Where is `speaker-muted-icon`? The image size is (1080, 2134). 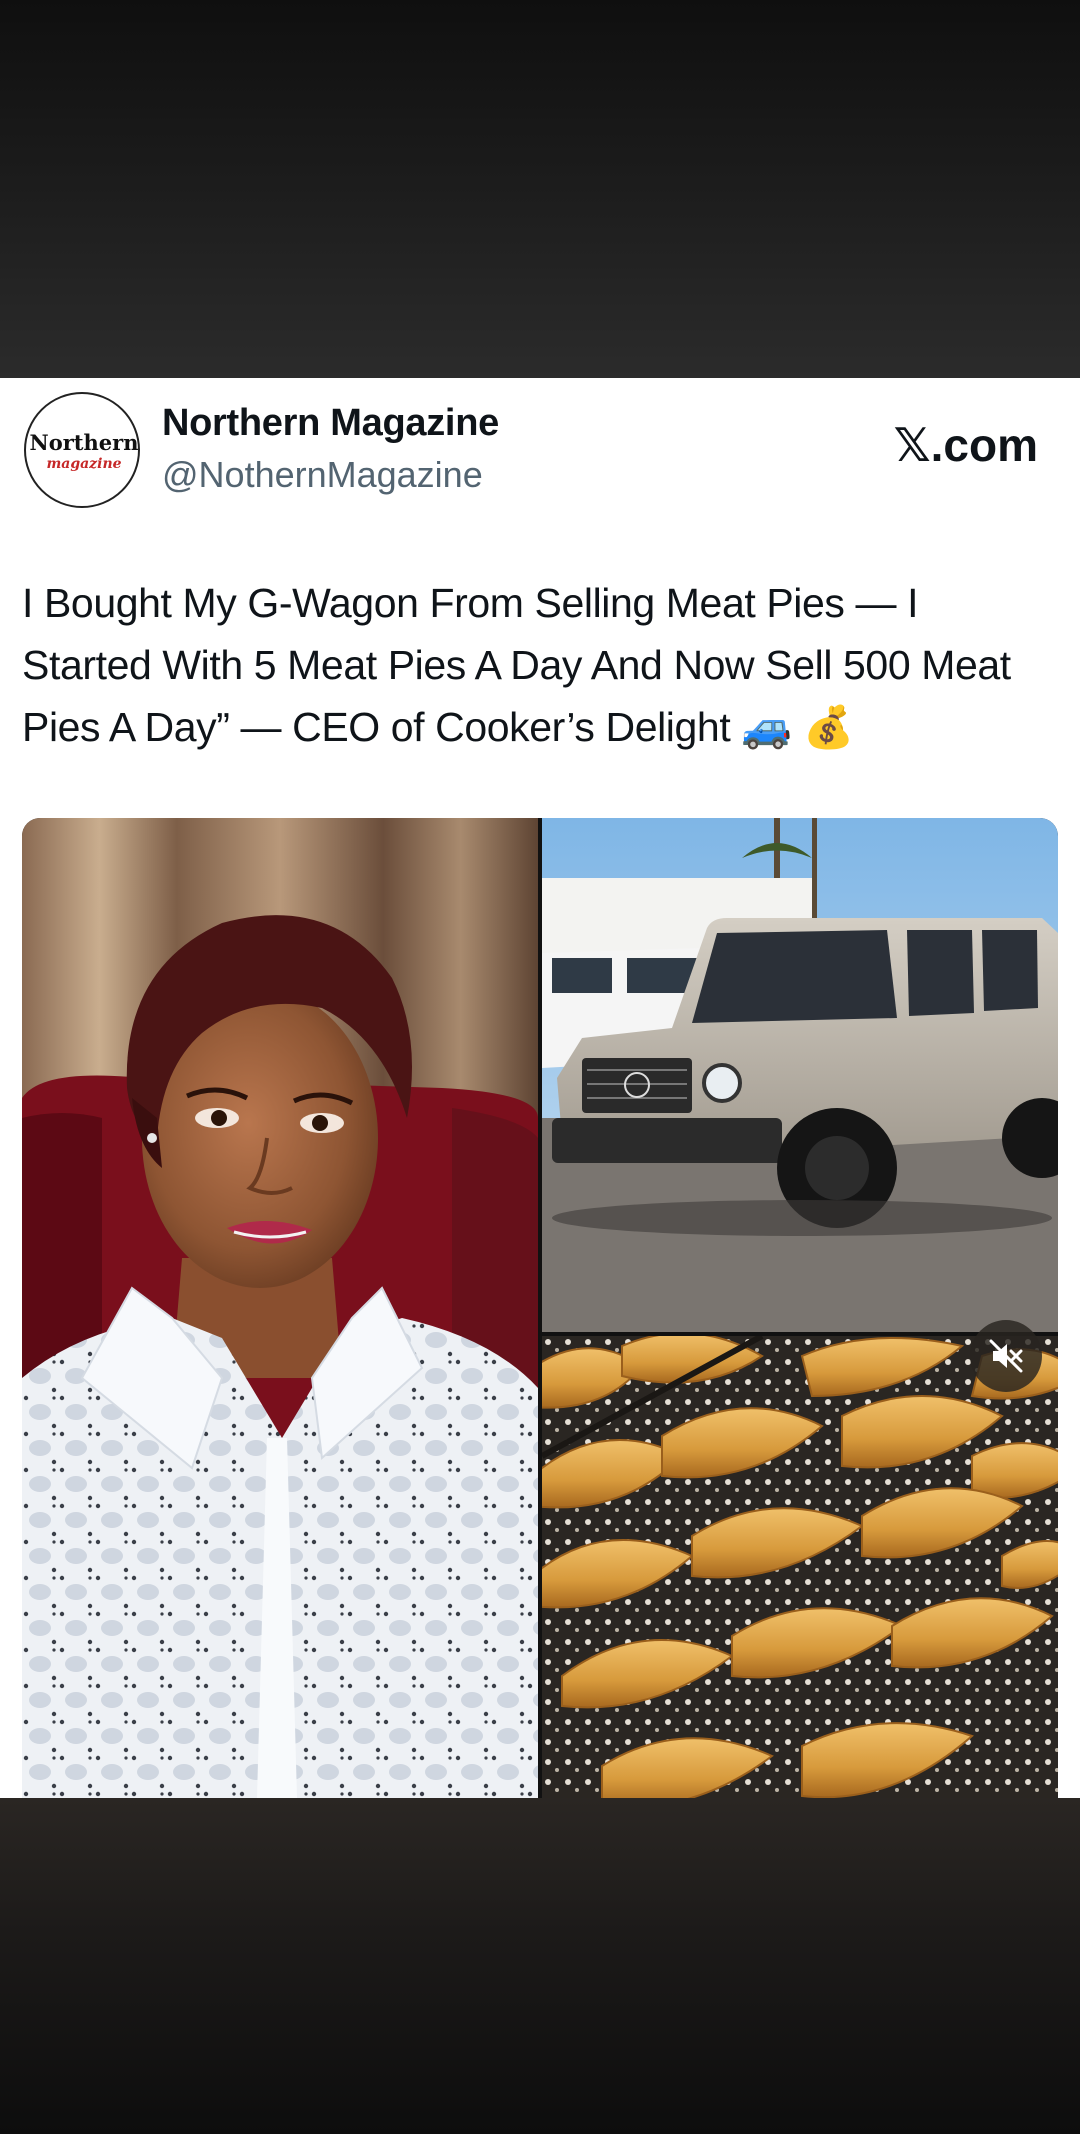
speaker-muted-icon is located at coordinates (1006, 1356).